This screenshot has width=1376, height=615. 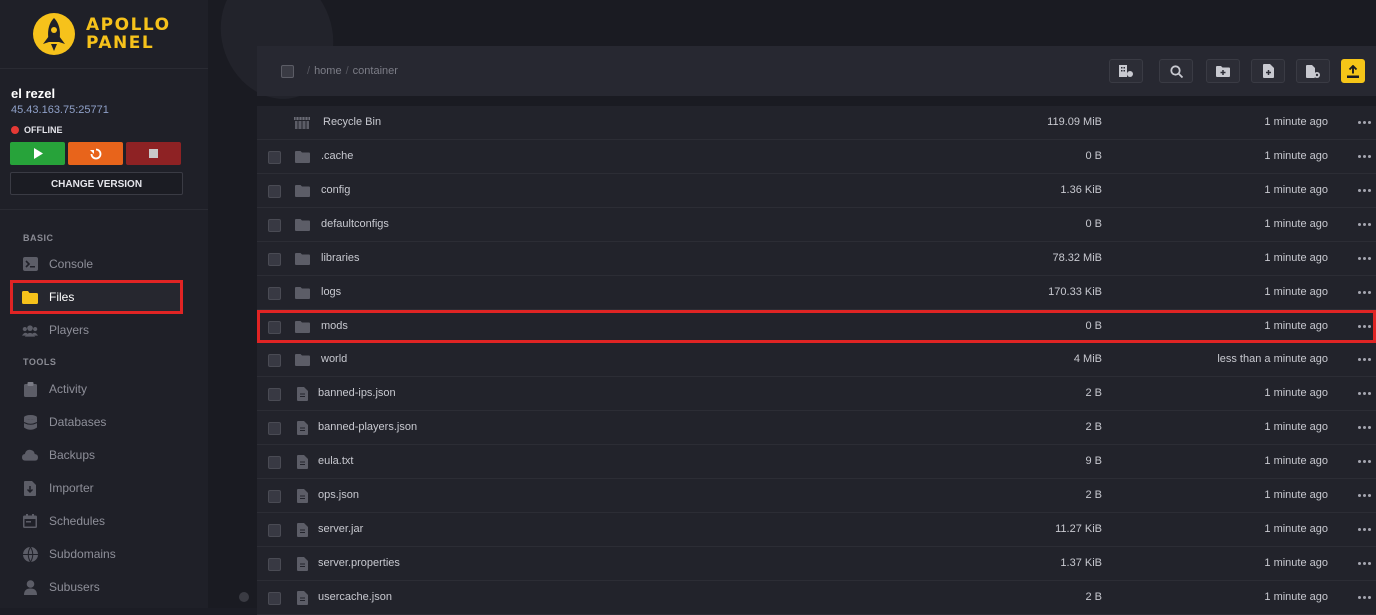 I want to click on table-row: server.properties 1.37 KiB 1 minute ago, so click(x=816, y=564).